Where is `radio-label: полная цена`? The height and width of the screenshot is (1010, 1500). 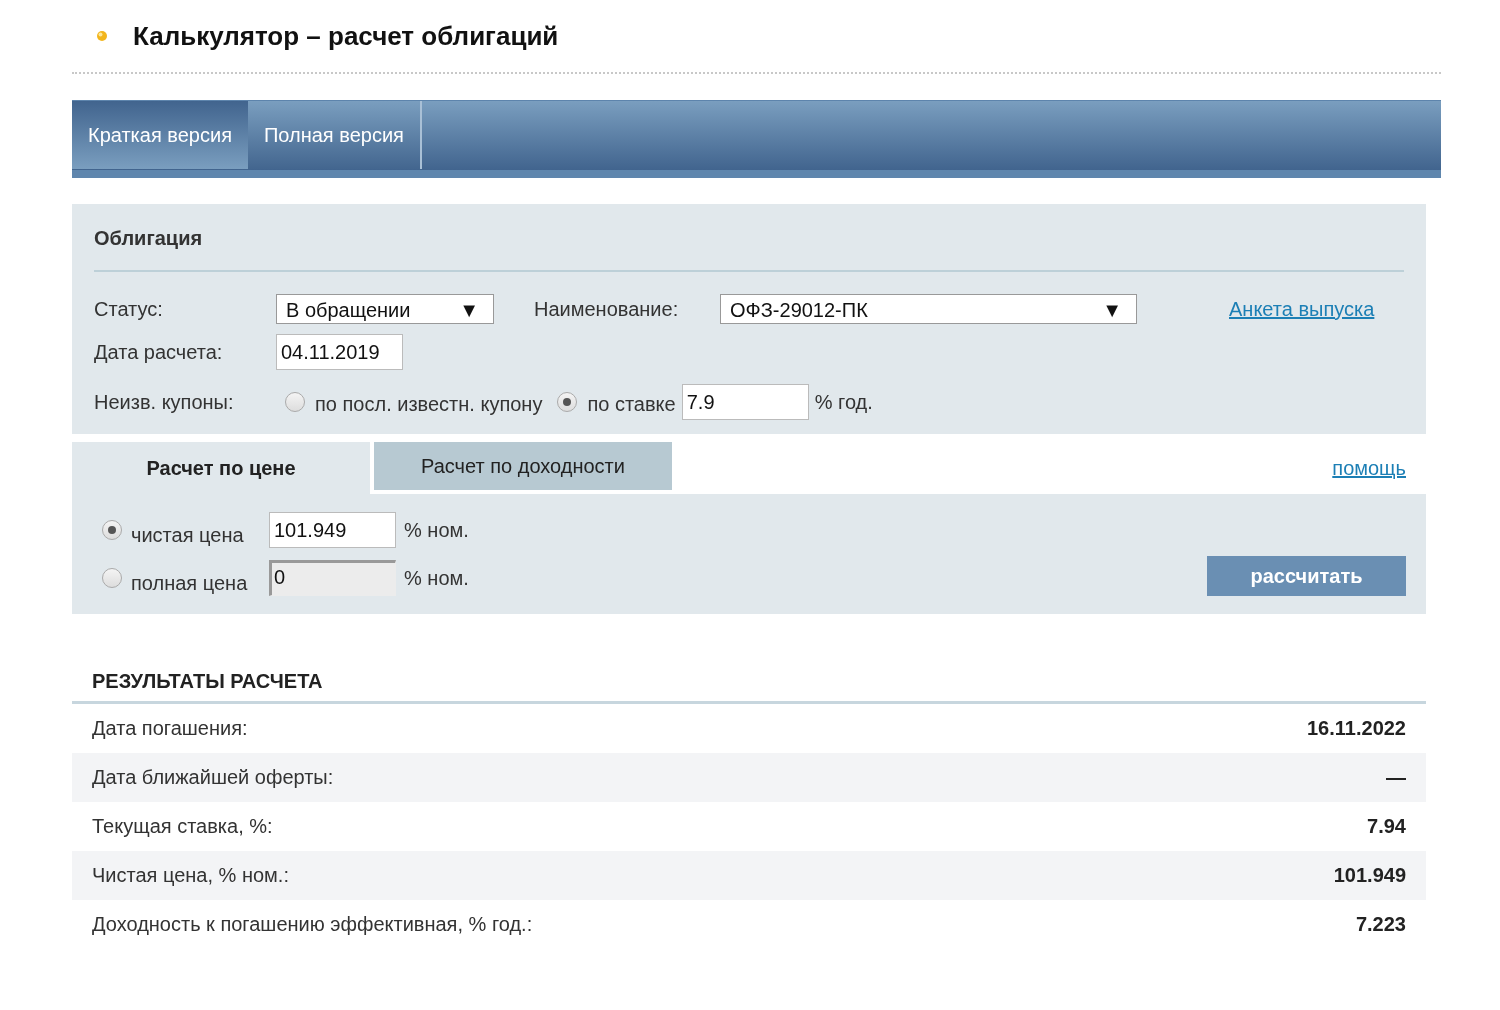
radio-label: полная цена is located at coordinates (190, 583).